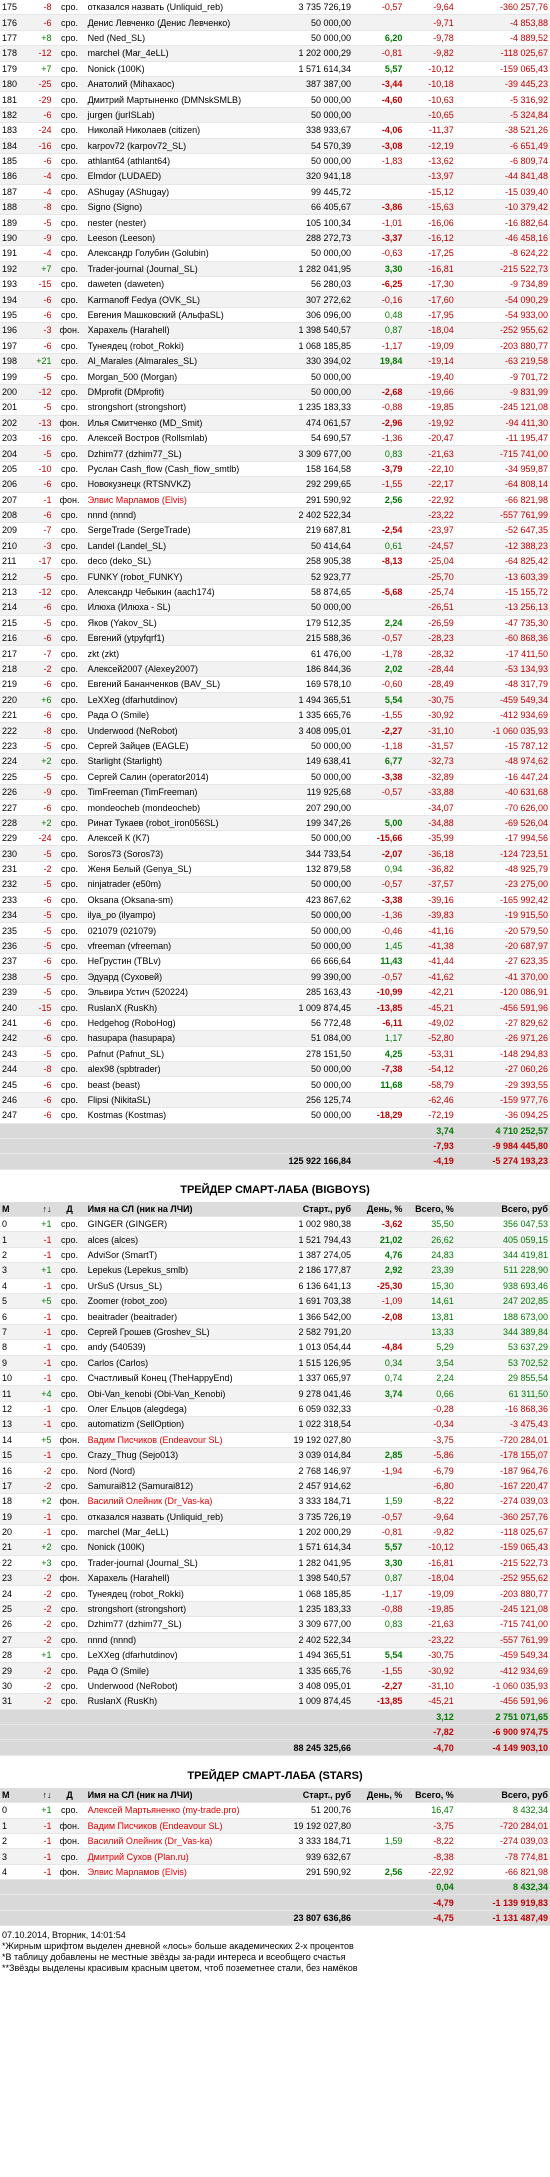 The height and width of the screenshot is (2177, 550). Describe the element at coordinates (313, 1517) in the screenshot. I see `start-capital-cell: 3 735 726,19` at that location.